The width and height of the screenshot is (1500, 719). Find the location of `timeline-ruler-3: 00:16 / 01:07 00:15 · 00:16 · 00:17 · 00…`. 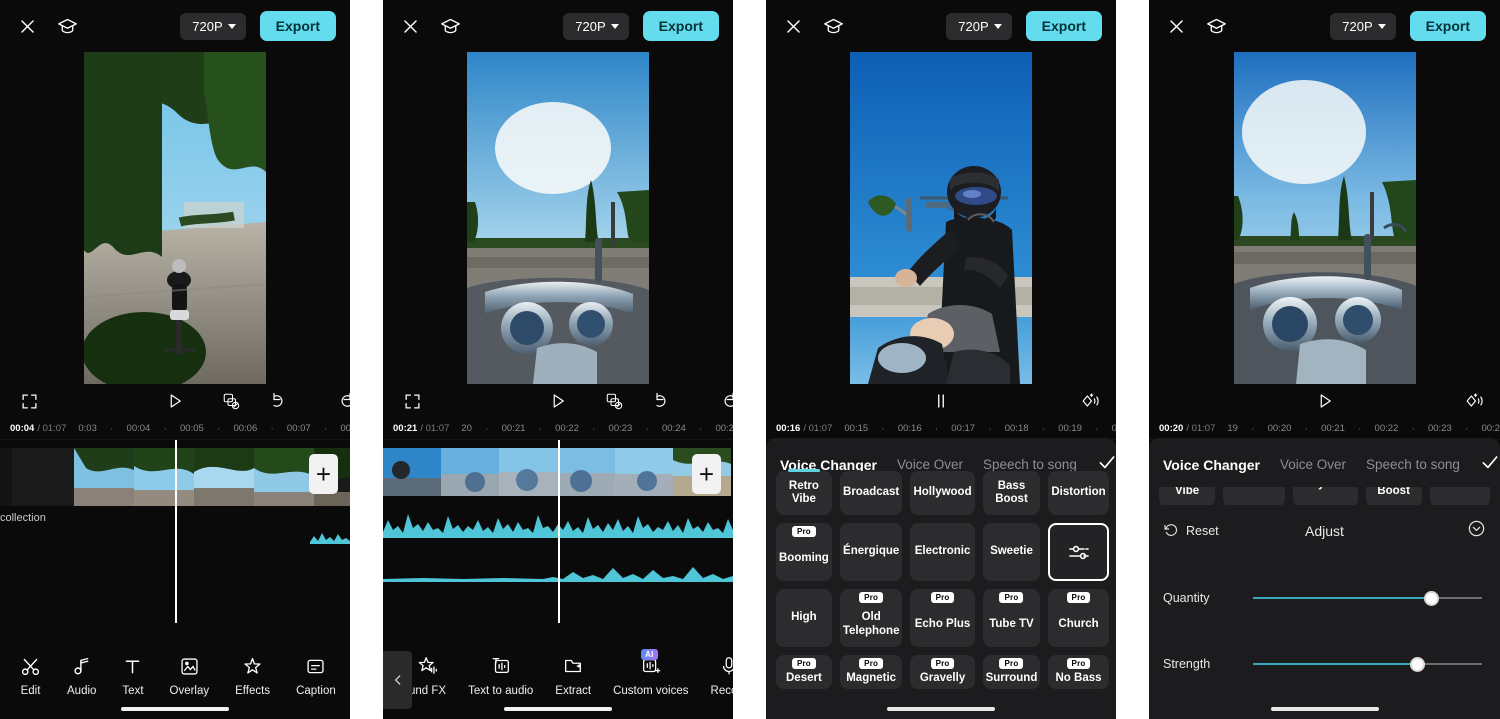

timeline-ruler-3: 00:16 / 01:07 00:15 · 00:16 · 00:17 · 00… is located at coordinates (941, 429).